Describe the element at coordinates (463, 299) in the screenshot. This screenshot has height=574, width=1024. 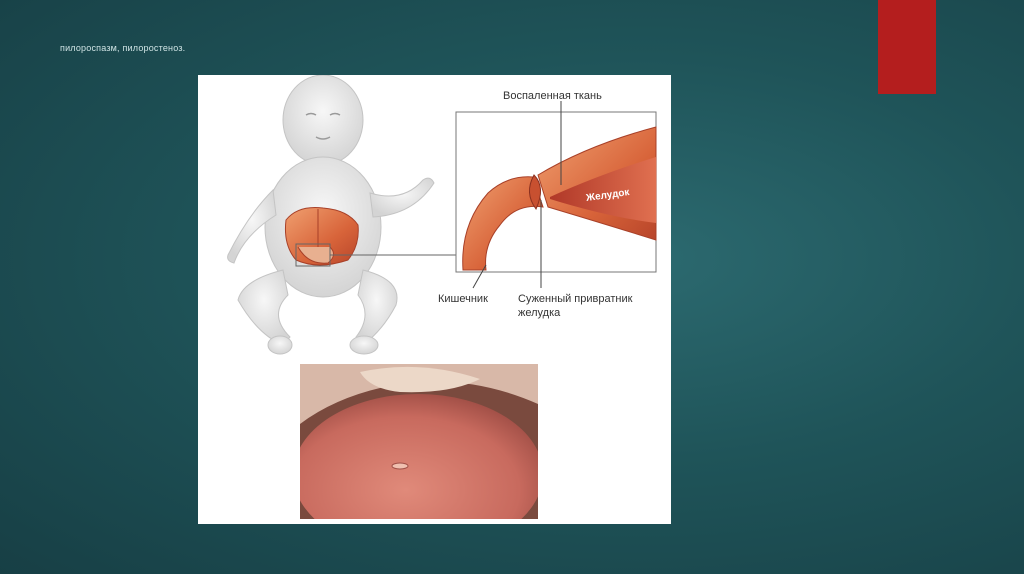
I see `label-intestine: Кишечник` at that location.